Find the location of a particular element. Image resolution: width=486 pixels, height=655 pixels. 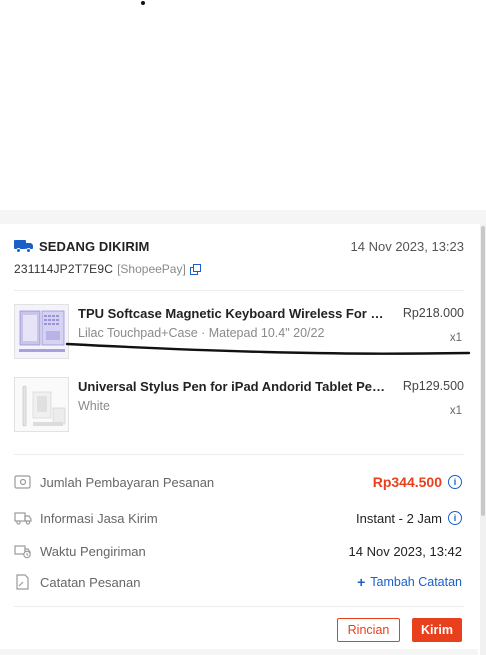

order-date: 14 Nov 2023, 13:23 is located at coordinates (407, 246).